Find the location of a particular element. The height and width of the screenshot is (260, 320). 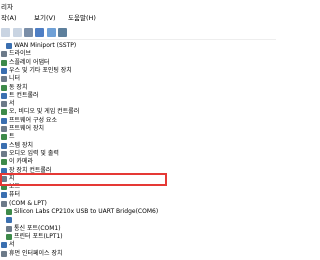

highlight-frame is located at coordinates (83, 179).